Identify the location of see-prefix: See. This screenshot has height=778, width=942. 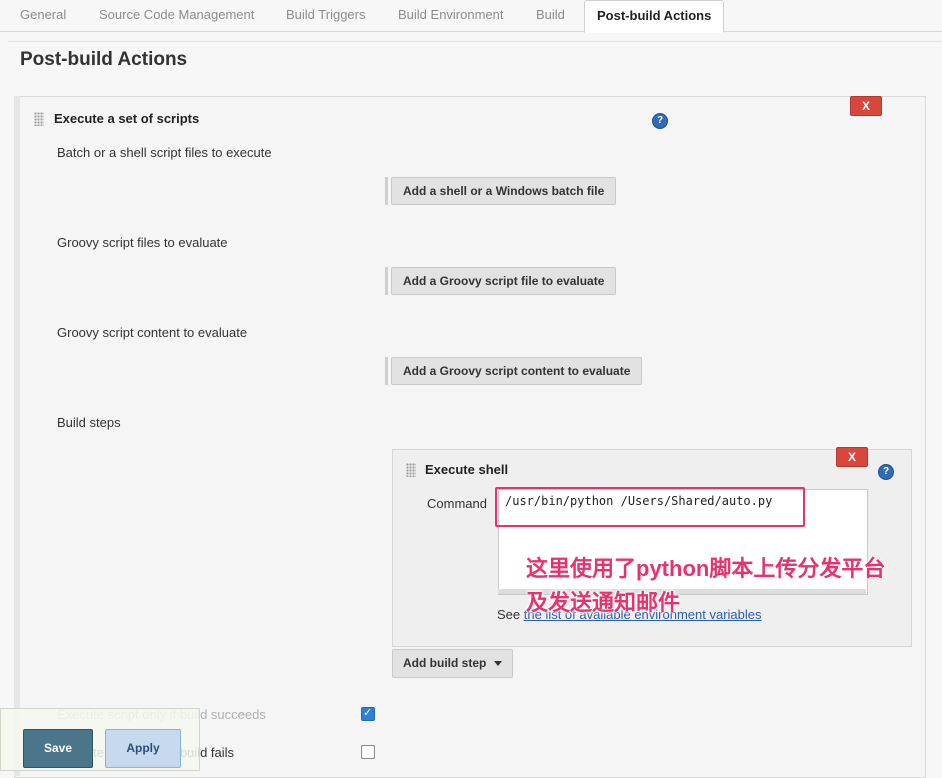
(510, 614).